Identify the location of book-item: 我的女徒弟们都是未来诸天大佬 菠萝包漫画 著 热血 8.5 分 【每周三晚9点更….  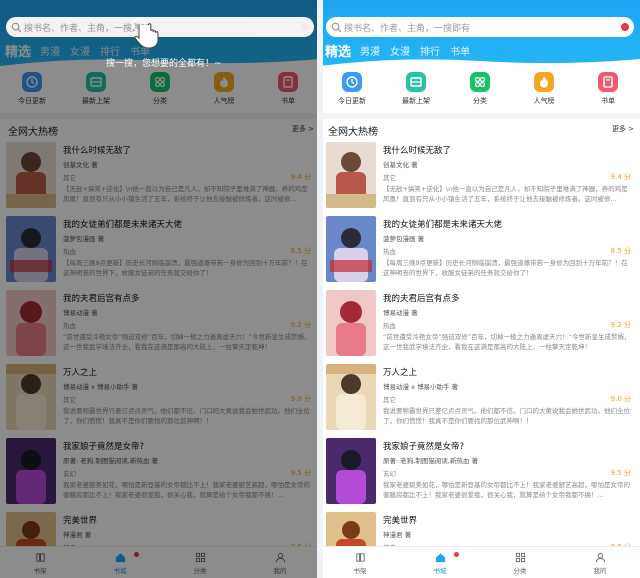
(480, 251).